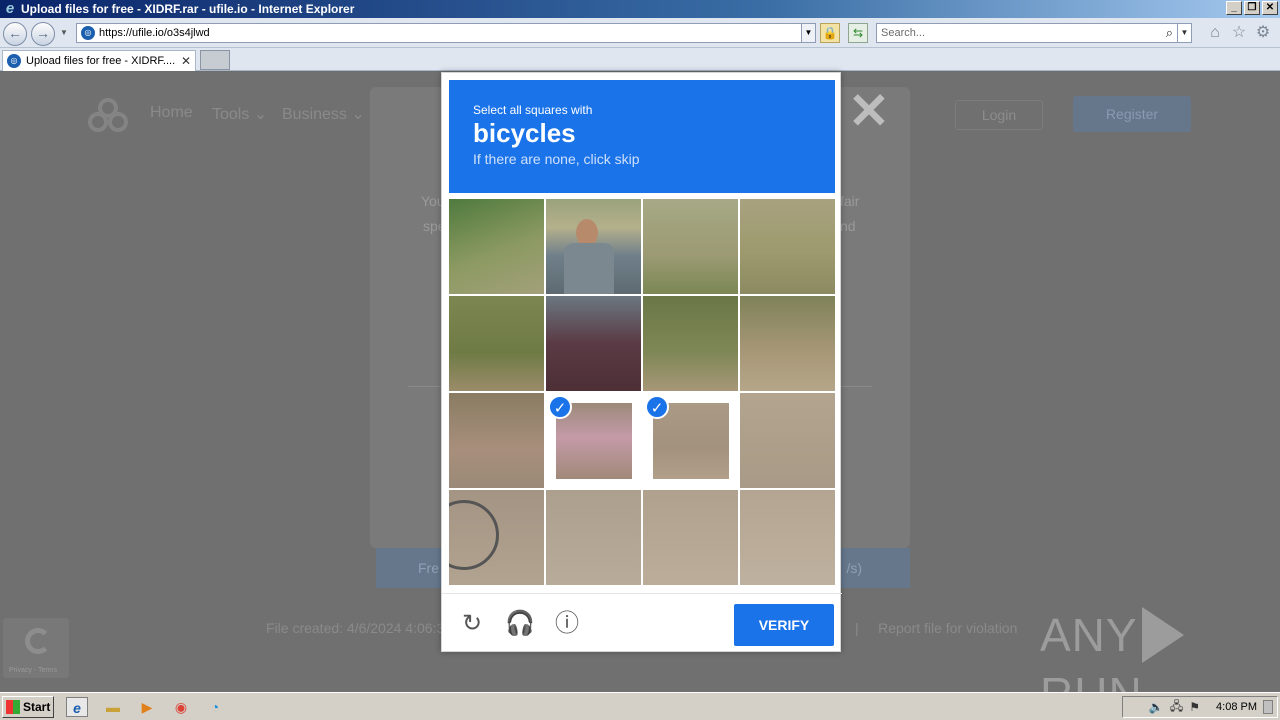  What do you see at coordinates (1215, 33) in the screenshot?
I see `home-icon: ⌂` at bounding box center [1215, 33].